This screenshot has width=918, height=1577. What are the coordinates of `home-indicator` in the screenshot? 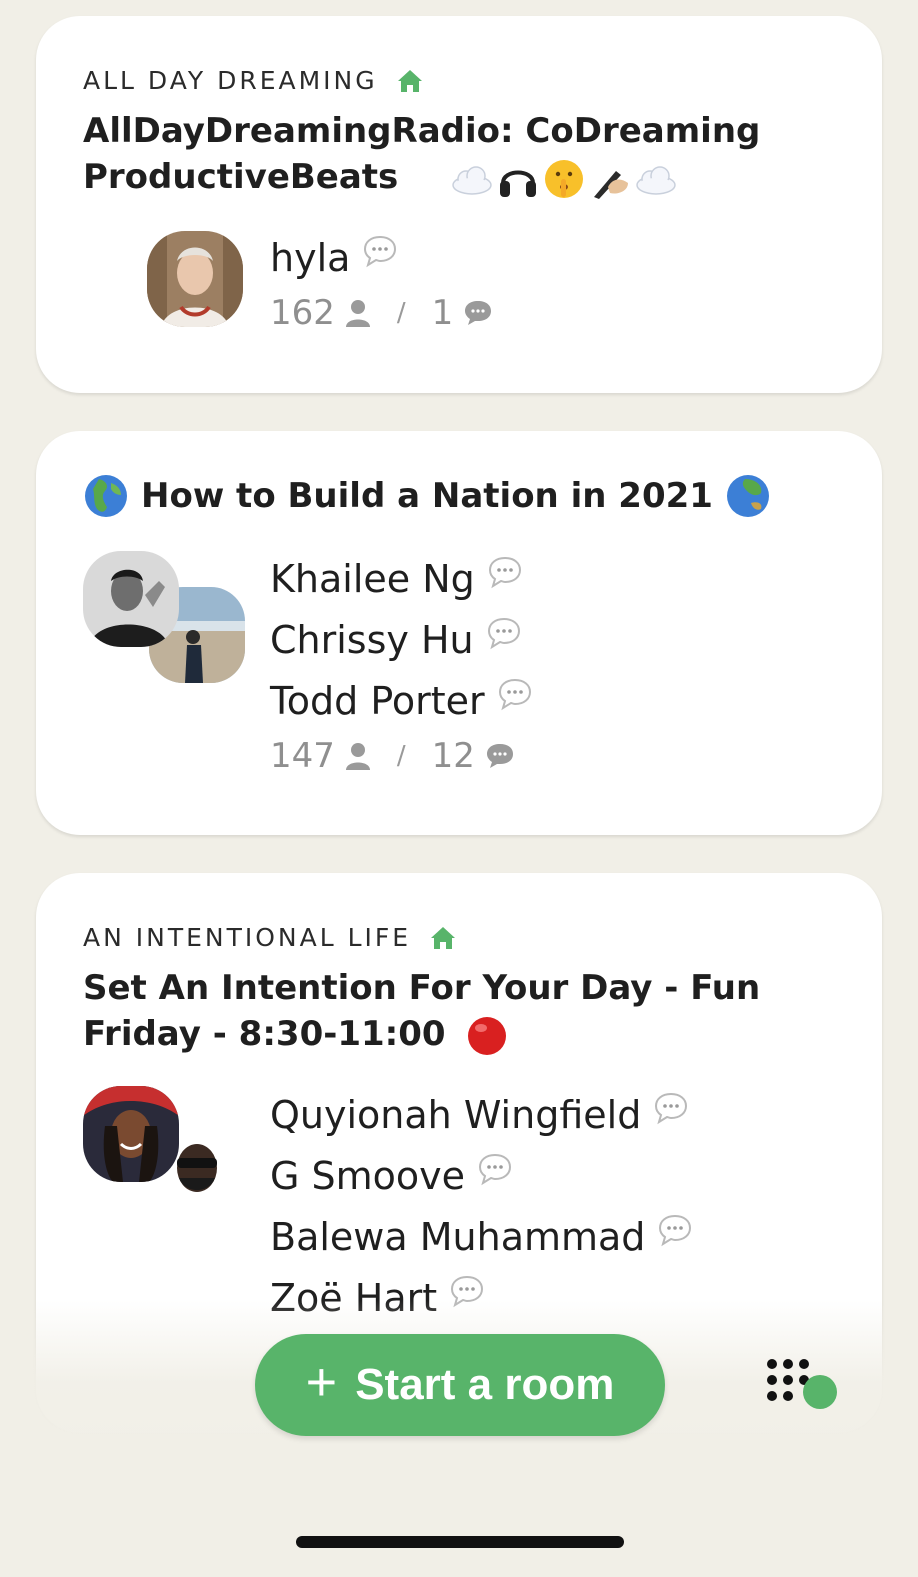 It's located at (460, 1542).